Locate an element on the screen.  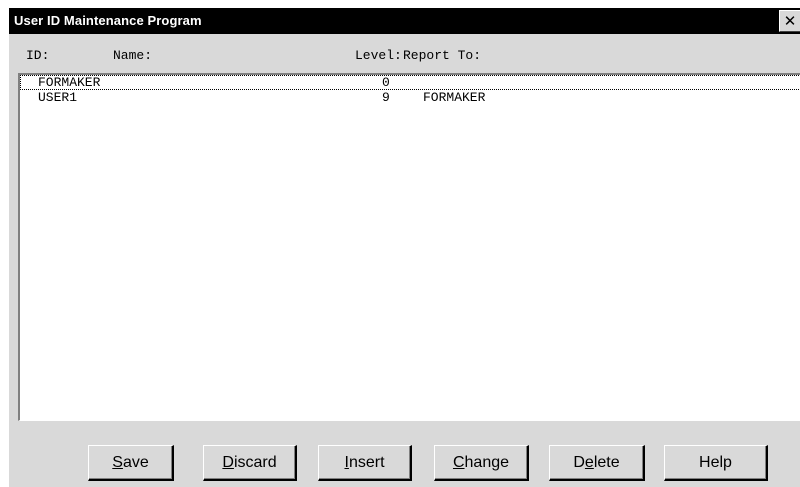
row-id: USER1 is located at coordinates (58, 97).